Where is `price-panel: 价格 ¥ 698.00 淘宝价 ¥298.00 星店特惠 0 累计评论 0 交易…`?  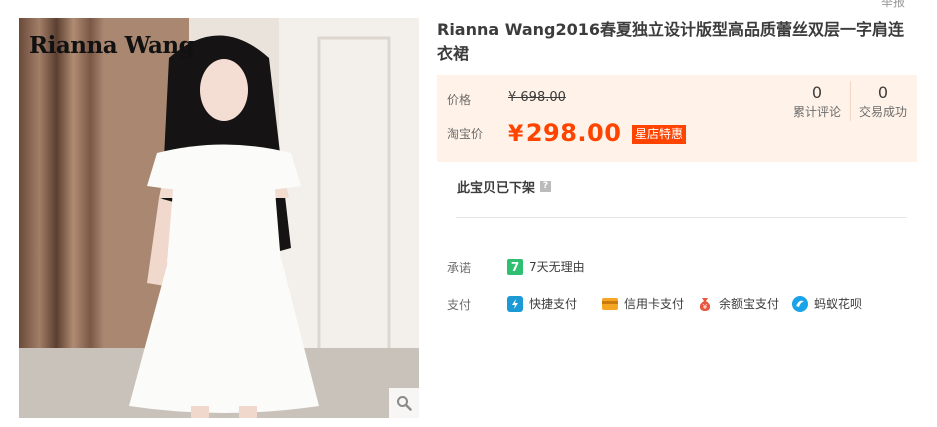 price-panel: 价格 ¥ 698.00 淘宝价 ¥298.00 星店特惠 0 累计评论 0 交易… is located at coordinates (677, 118).